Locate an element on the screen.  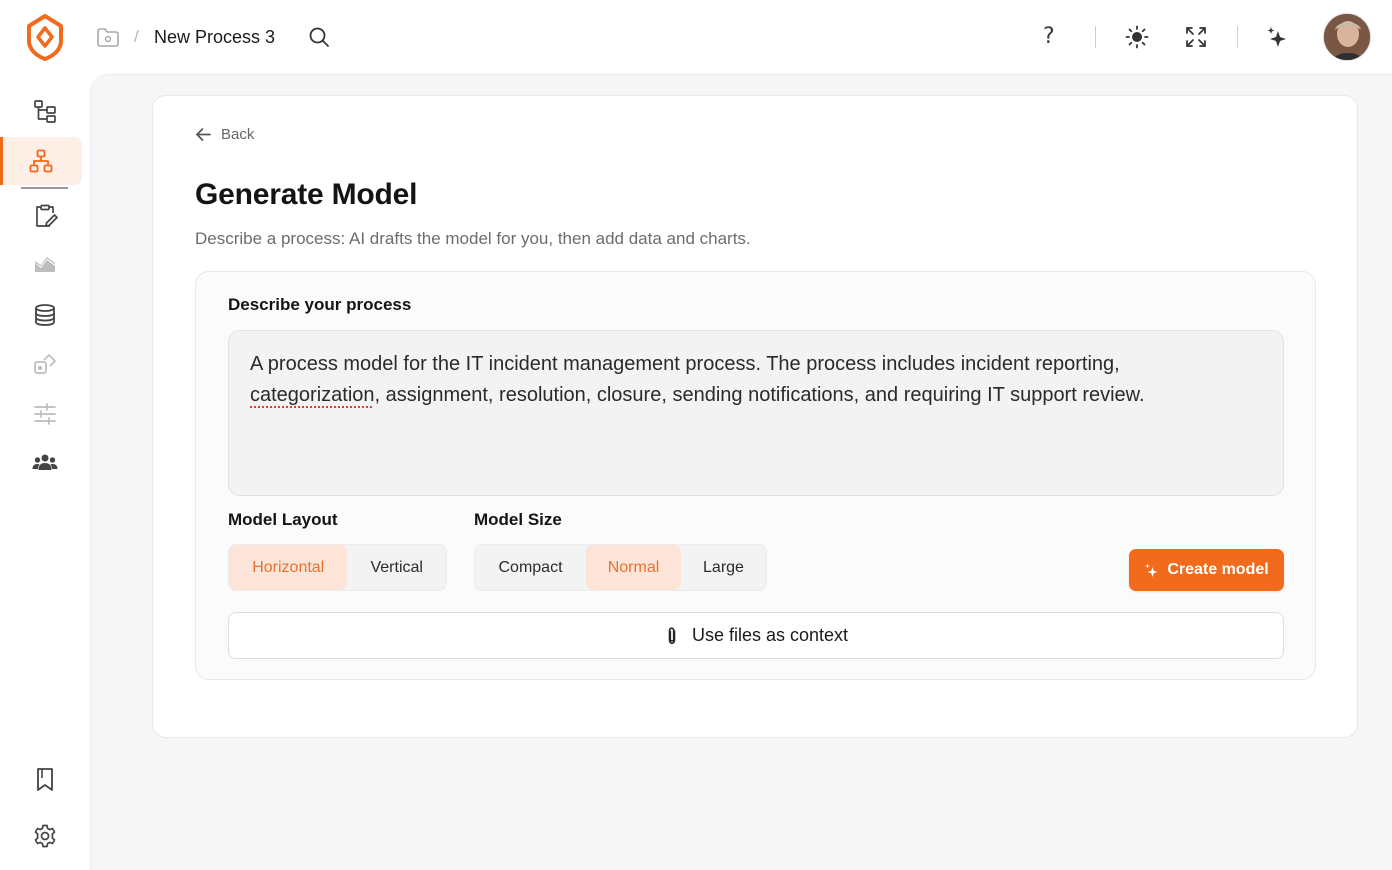
use-files-label: Use files as context is located at coordinates (770, 635).